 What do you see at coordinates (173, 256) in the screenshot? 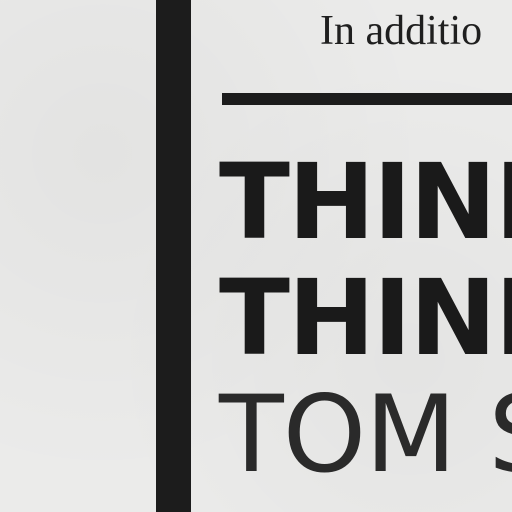
I see `vertical-black-rule` at bounding box center [173, 256].